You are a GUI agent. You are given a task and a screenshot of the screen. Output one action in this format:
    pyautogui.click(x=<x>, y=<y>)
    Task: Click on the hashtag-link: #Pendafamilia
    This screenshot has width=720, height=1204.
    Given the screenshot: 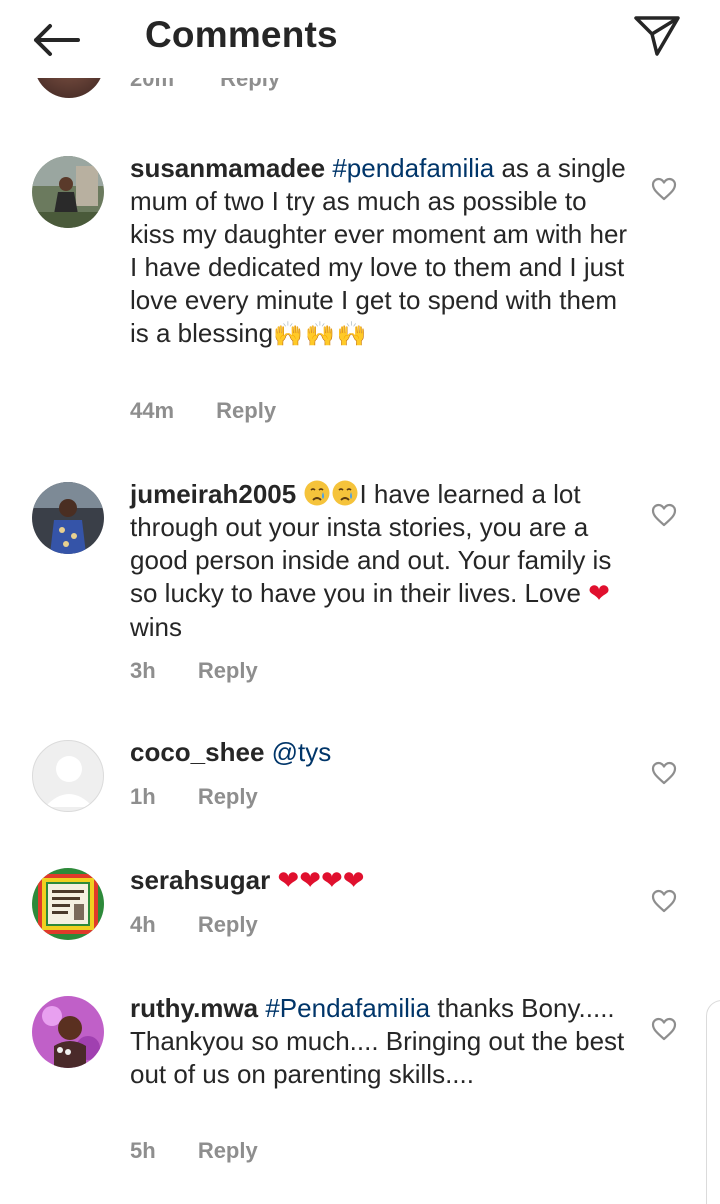 What is the action you would take?
    pyautogui.click(x=347, y=1008)
    